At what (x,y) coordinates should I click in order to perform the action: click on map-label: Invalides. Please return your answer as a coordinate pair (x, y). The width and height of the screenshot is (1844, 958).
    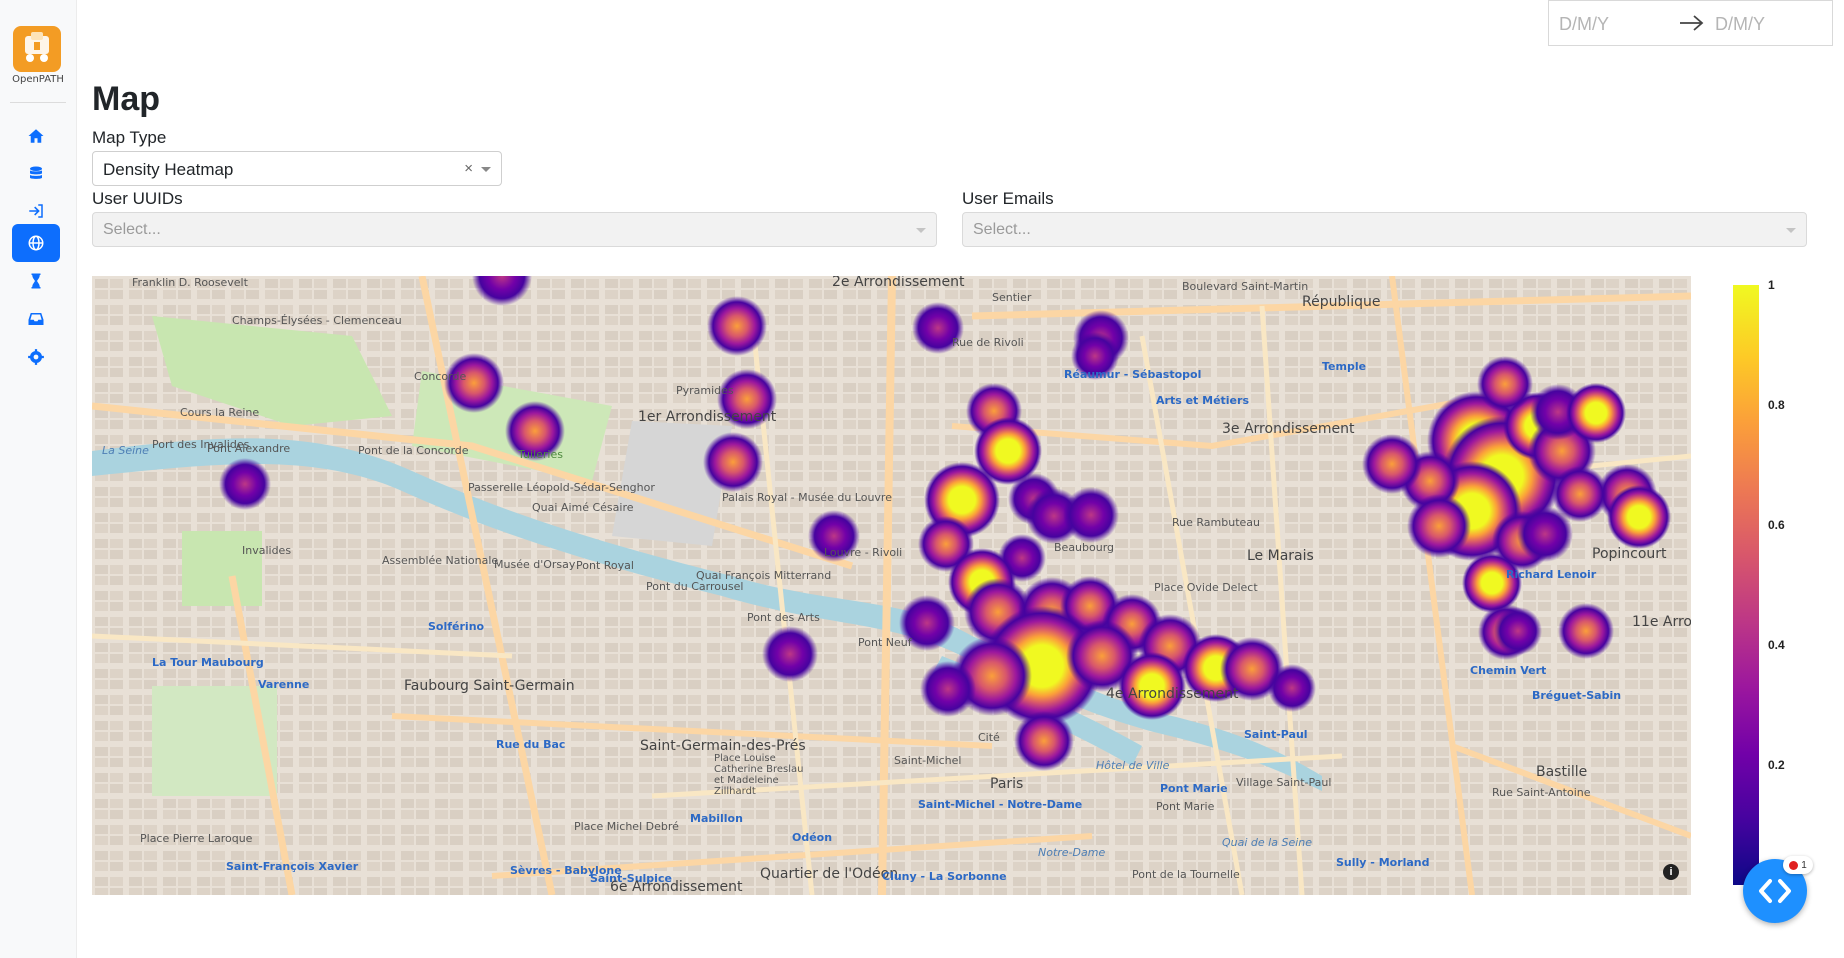
    Looking at the image, I should click on (267, 550).